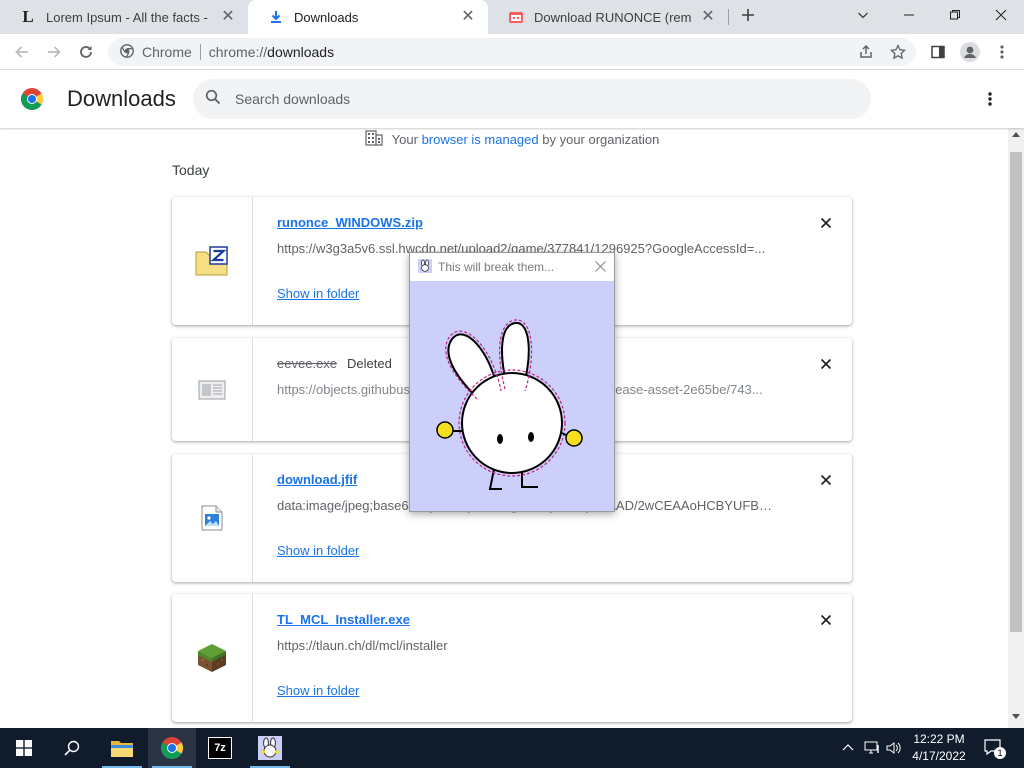 This screenshot has width=1024, height=768. What do you see at coordinates (86, 52) in the screenshot?
I see `reload-button` at bounding box center [86, 52].